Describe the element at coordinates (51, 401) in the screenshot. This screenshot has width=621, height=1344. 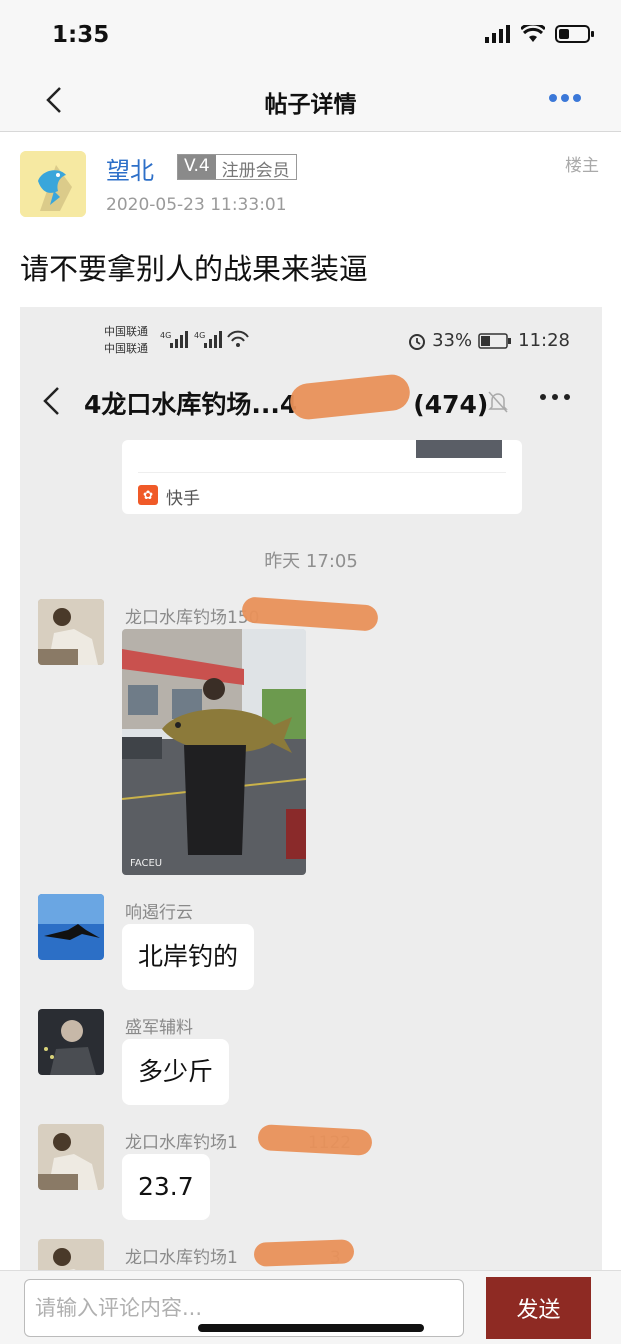
I see `chat-back-icon` at that location.